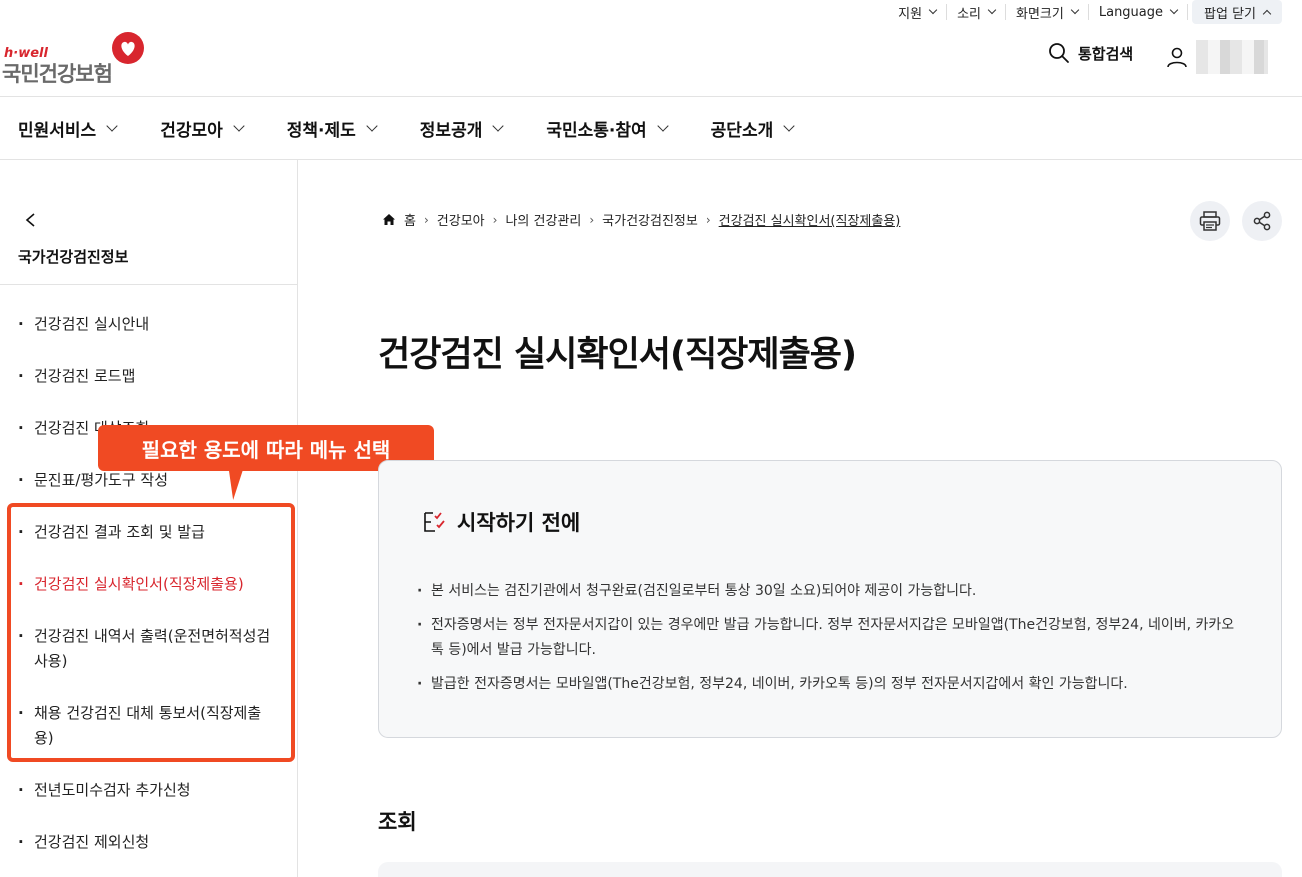 This screenshot has width=1302, height=877. I want to click on sidebar-title: 국가건강검진정보, so click(73, 257).